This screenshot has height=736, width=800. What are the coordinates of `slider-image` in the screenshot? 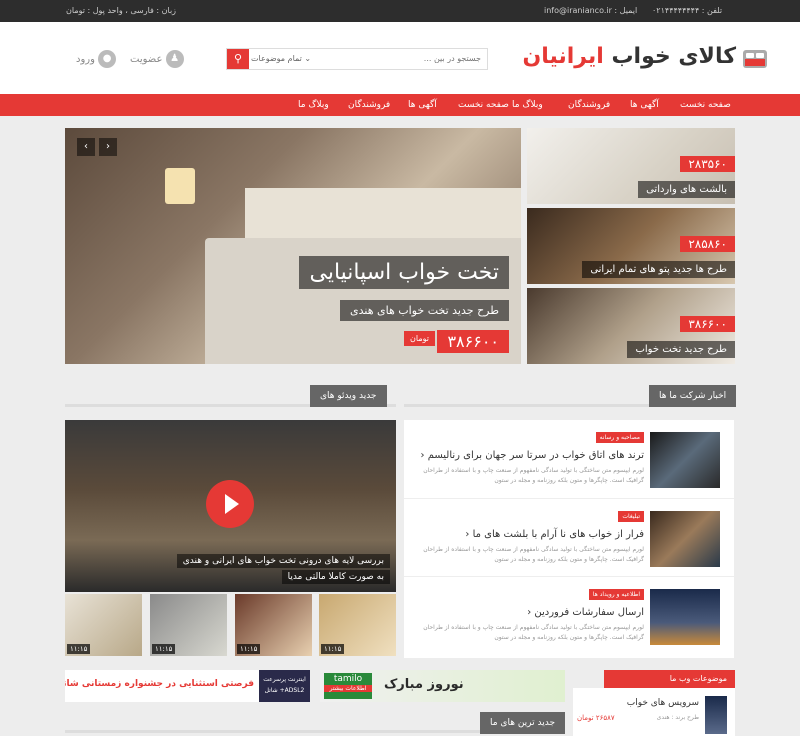 It's located at (180, 186).